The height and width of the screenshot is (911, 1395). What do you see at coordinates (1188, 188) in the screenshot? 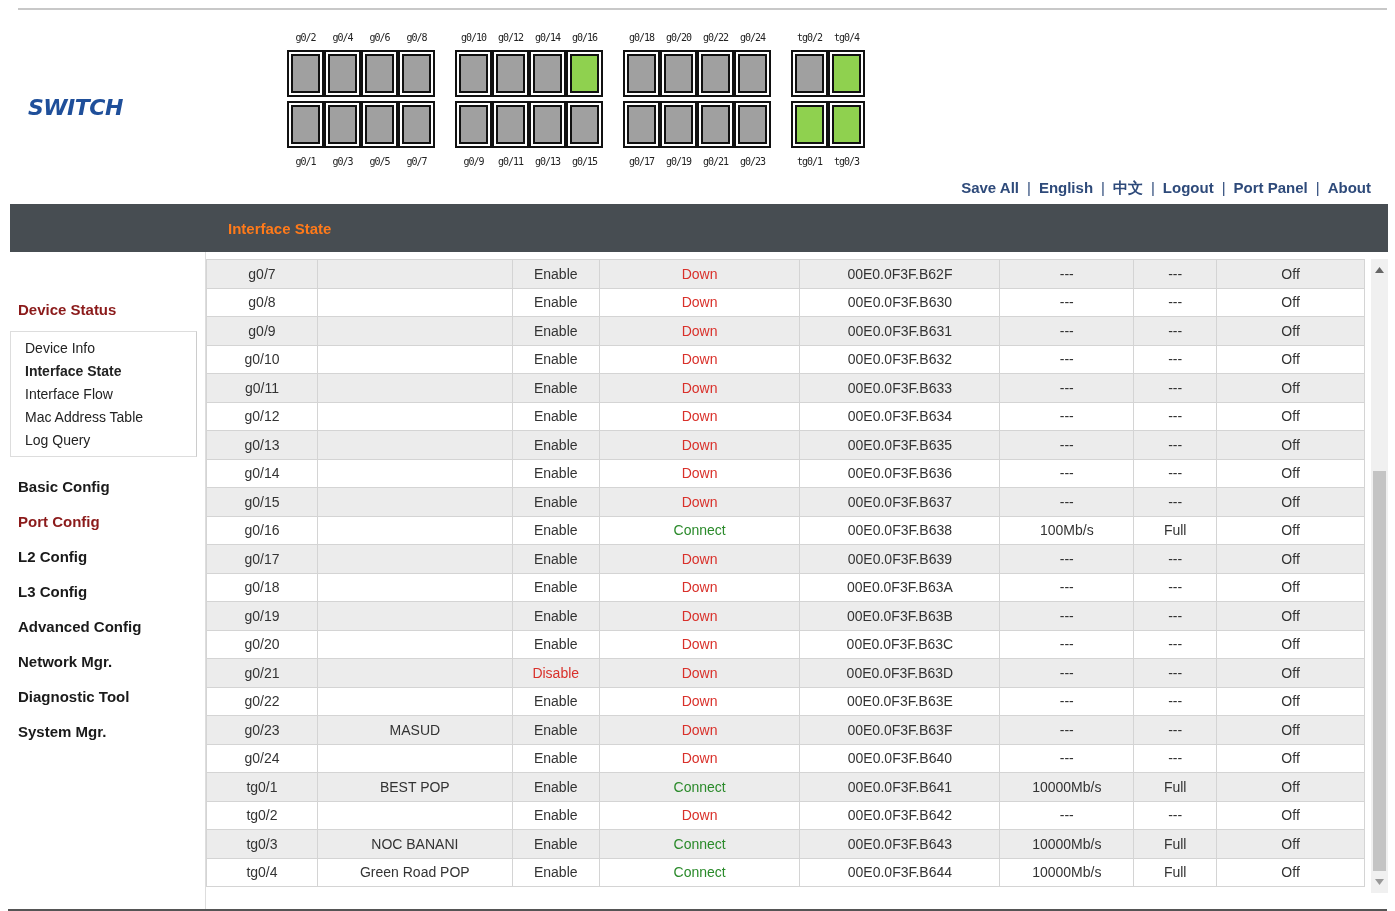
I see `nav-link: Logout` at bounding box center [1188, 188].